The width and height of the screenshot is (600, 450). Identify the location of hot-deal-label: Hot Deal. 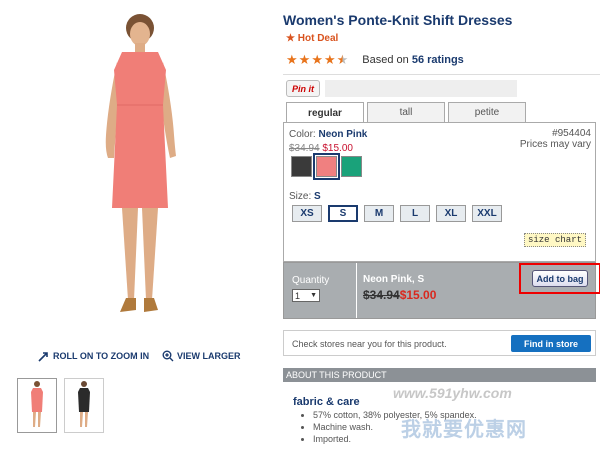
(318, 38).